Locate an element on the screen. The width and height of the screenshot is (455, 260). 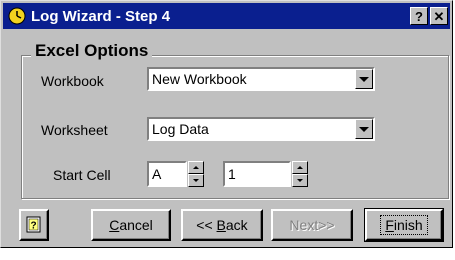
worksheet-label: Worksheet is located at coordinates (74, 130).